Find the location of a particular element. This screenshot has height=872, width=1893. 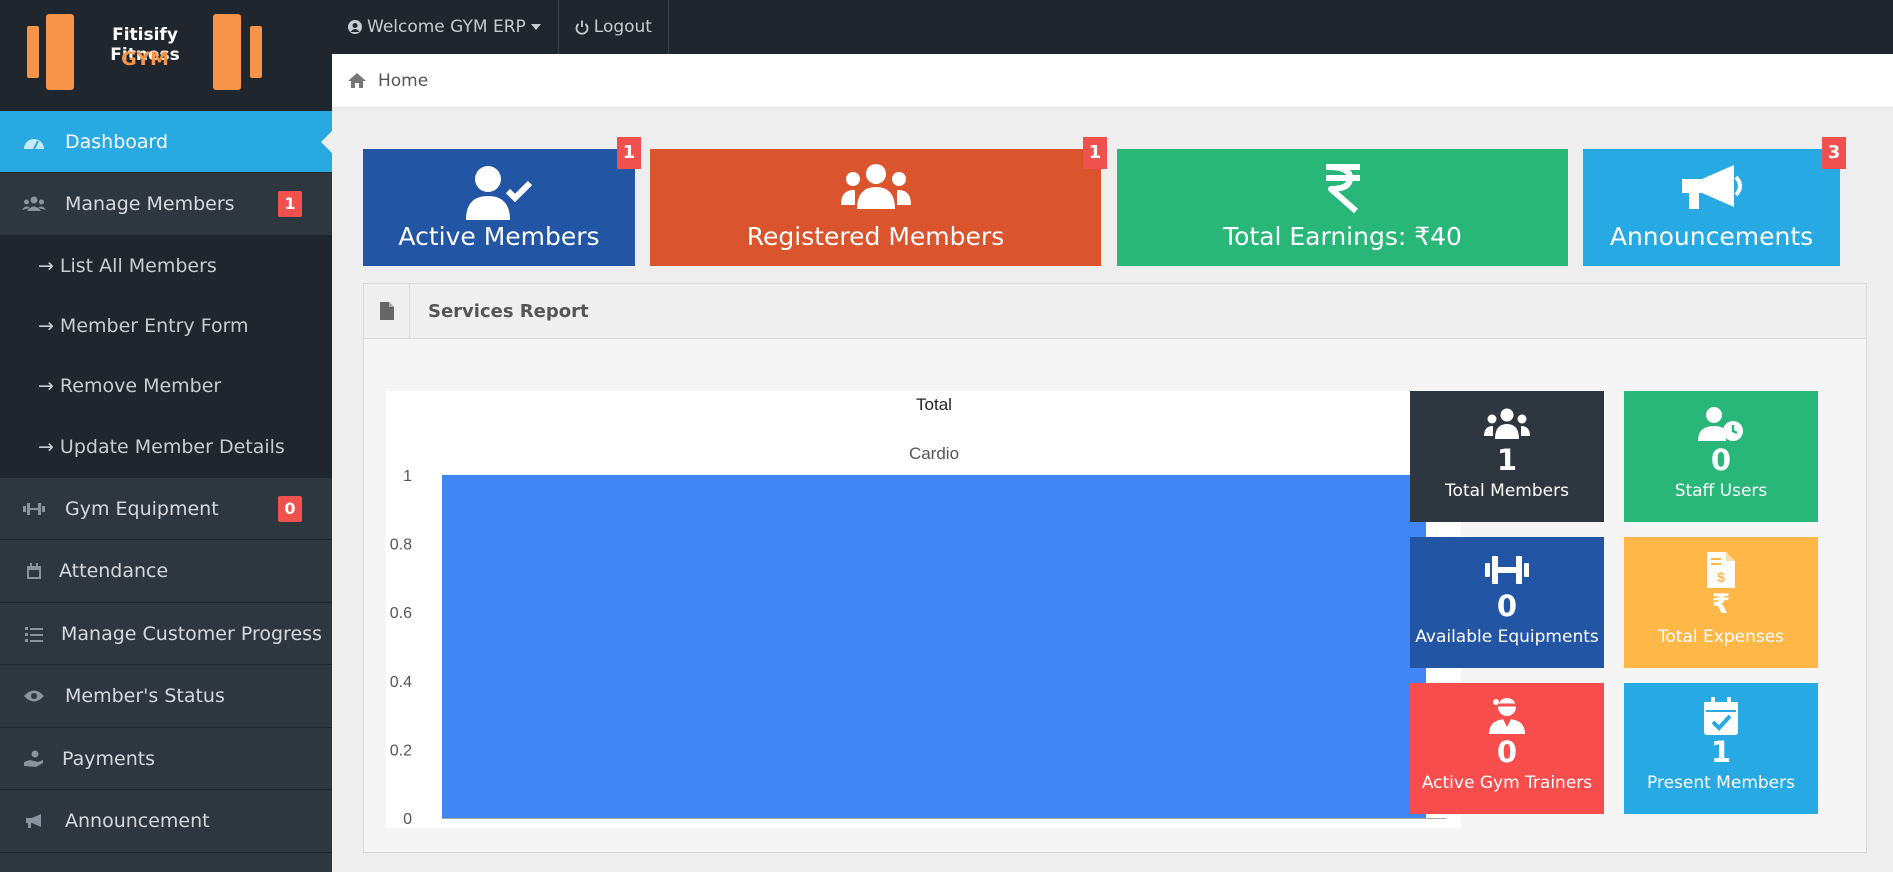

invoice-dollar-icon: $ is located at coordinates (1721, 570).